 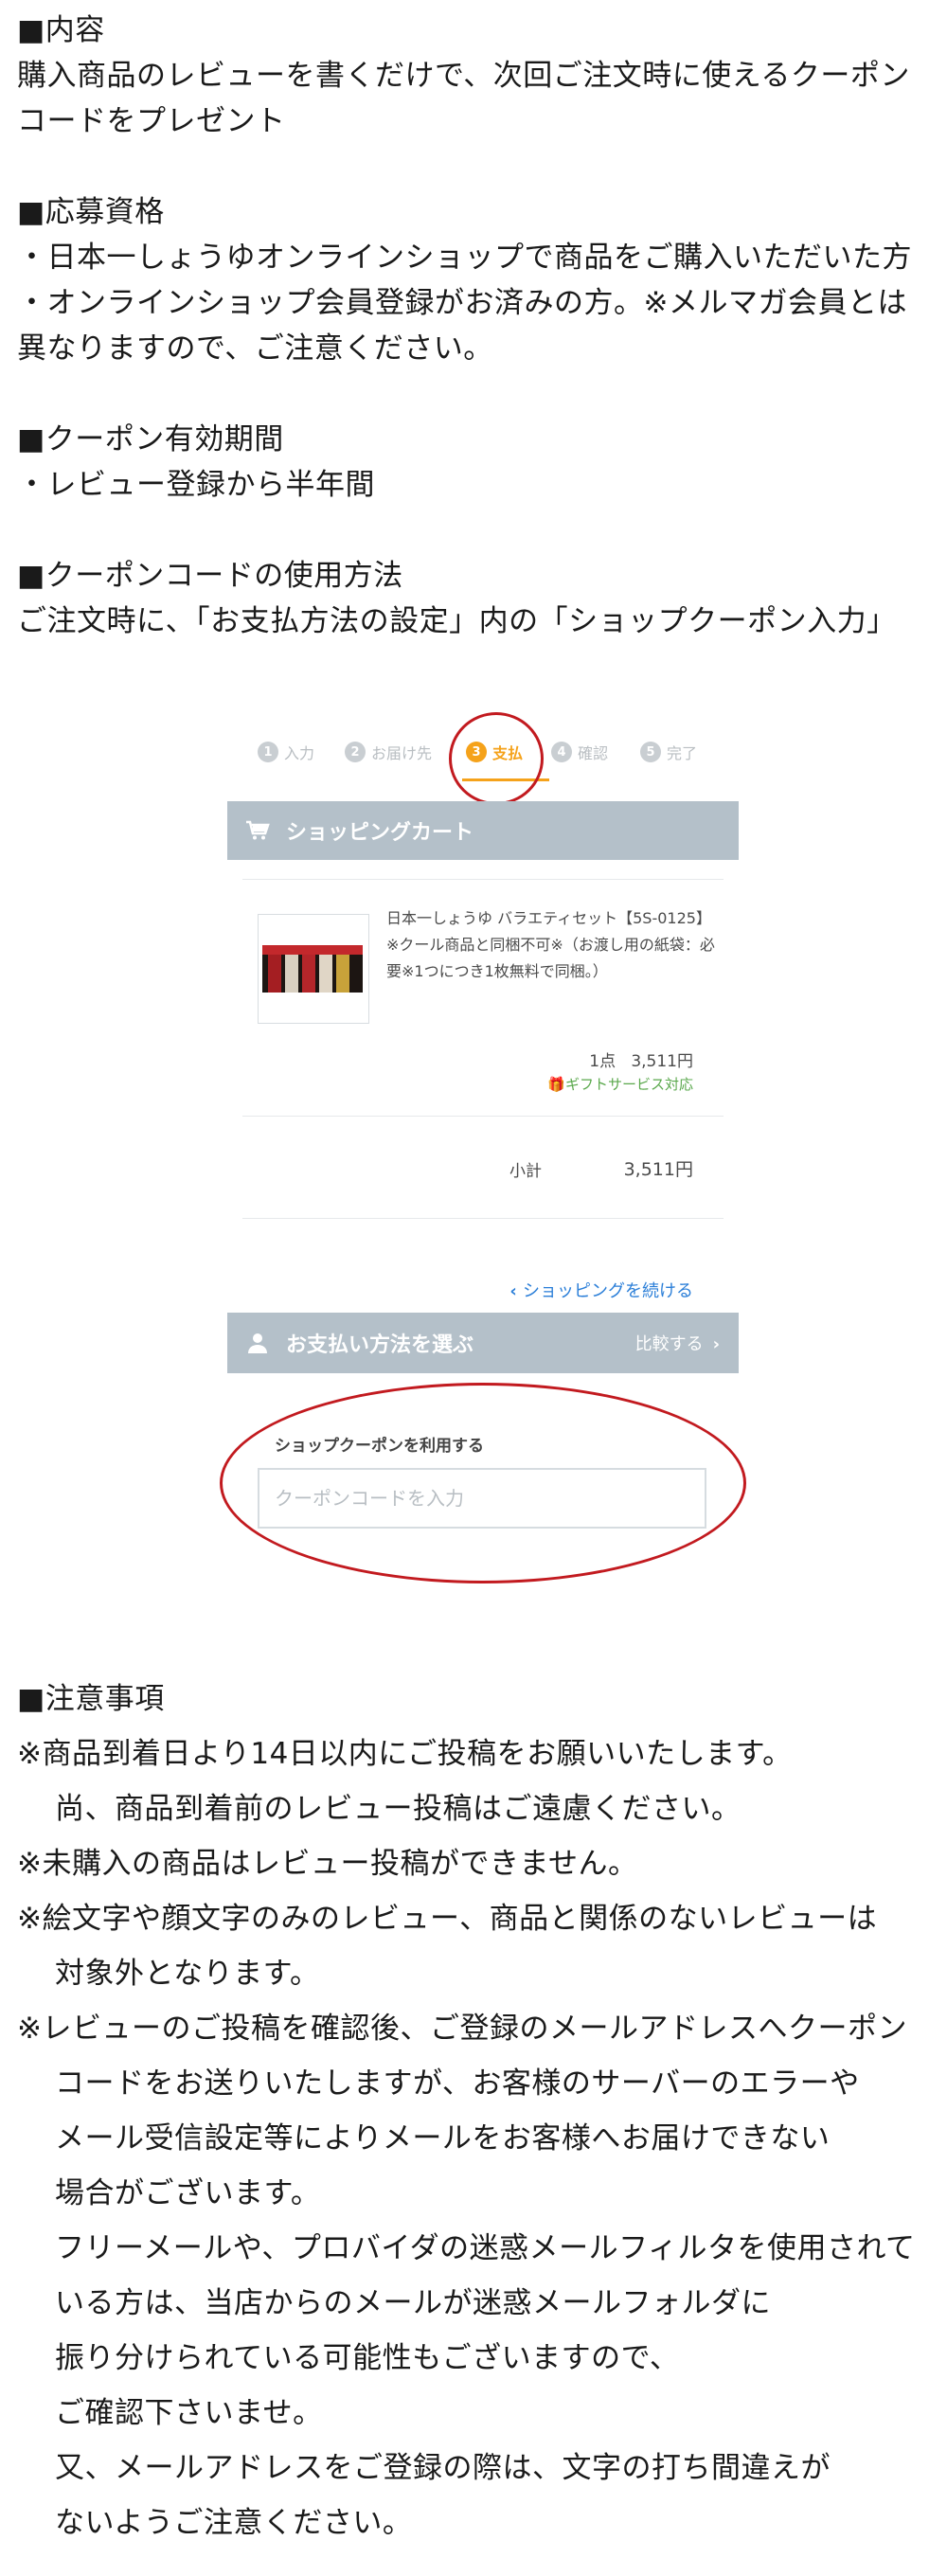 I want to click on content-line: 購入商品のレビューを書くだけで、次回ご注文時に使えるクーポン, so click(x=463, y=76).